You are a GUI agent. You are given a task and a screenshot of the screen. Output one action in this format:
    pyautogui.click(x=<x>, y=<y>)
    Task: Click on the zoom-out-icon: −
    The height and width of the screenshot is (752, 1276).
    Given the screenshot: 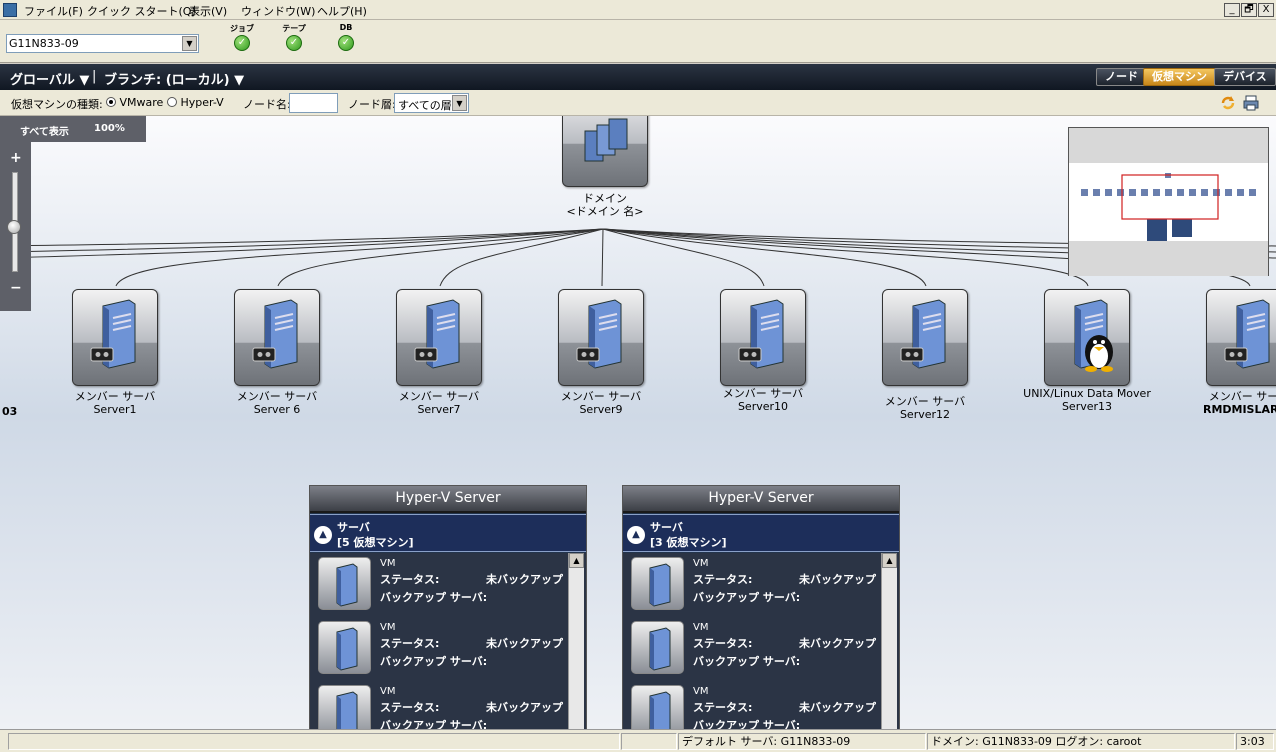 What is the action you would take?
    pyautogui.click(x=16, y=288)
    